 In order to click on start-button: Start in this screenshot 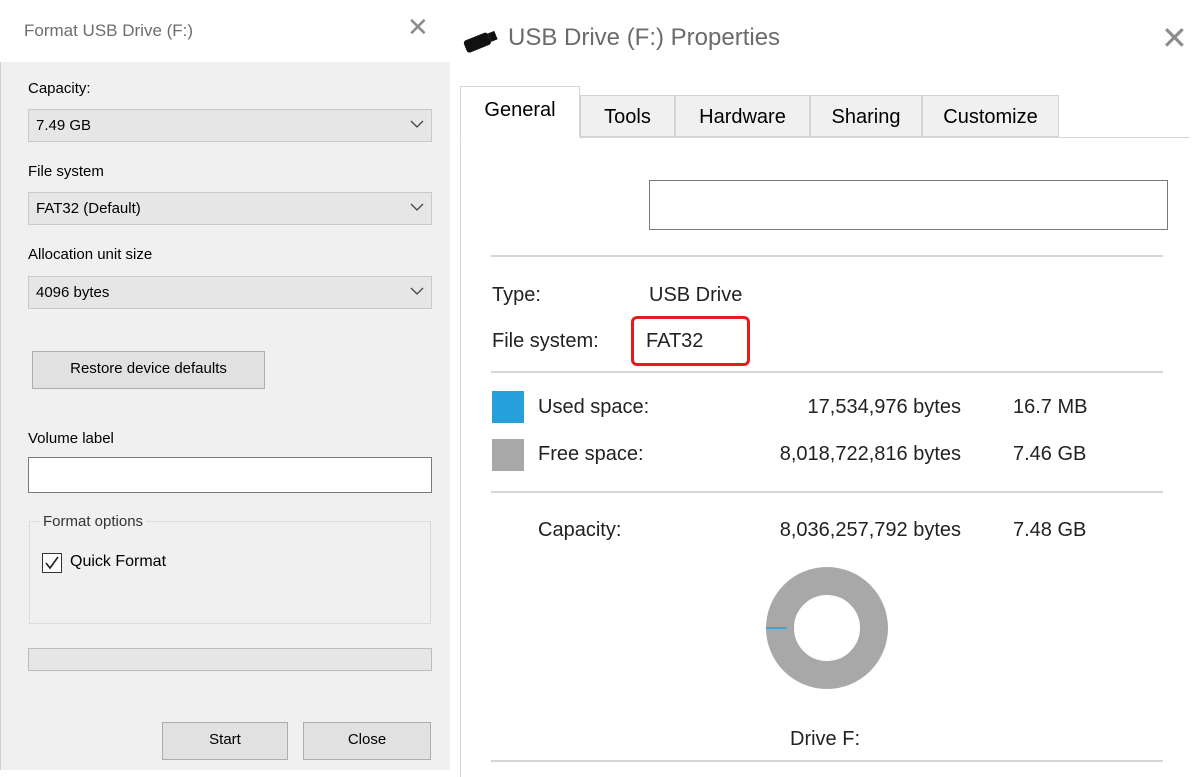, I will do `click(225, 741)`.